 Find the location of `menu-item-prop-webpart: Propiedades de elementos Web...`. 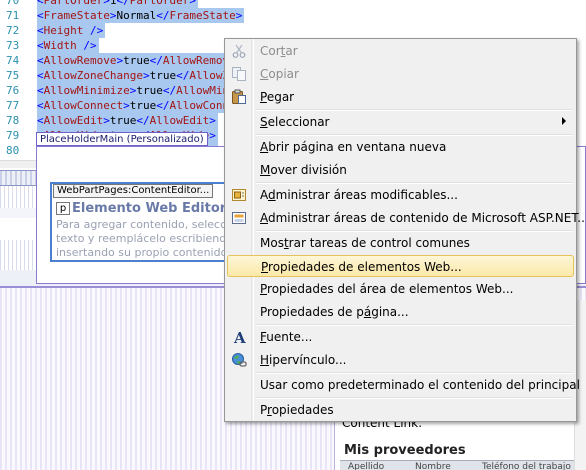

menu-item-prop-webpart: Propiedades de elementos Web... is located at coordinates (400, 266).